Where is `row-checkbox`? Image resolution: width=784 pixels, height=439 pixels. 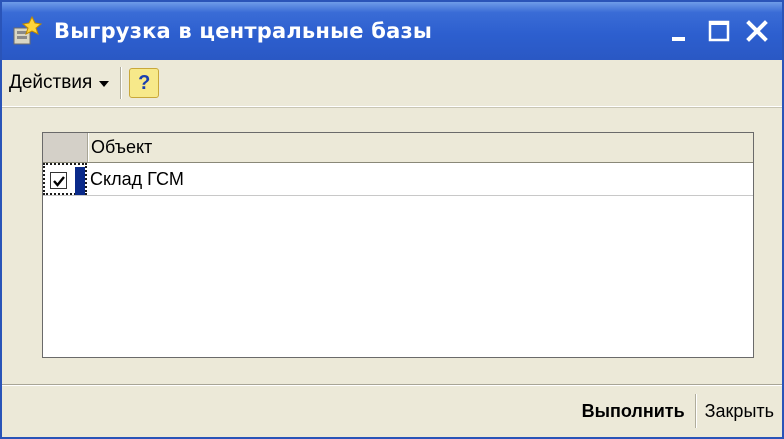 row-checkbox is located at coordinates (58, 180).